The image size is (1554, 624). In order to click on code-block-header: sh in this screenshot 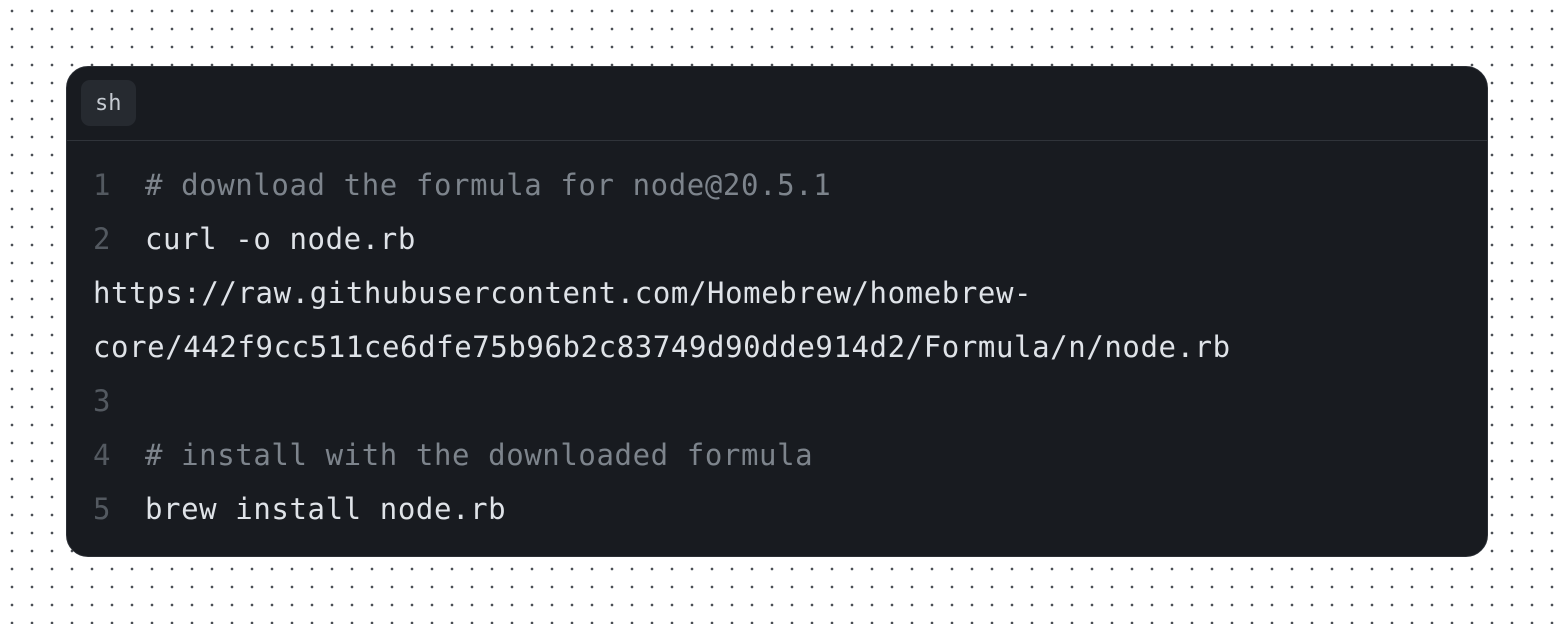, I will do `click(777, 104)`.